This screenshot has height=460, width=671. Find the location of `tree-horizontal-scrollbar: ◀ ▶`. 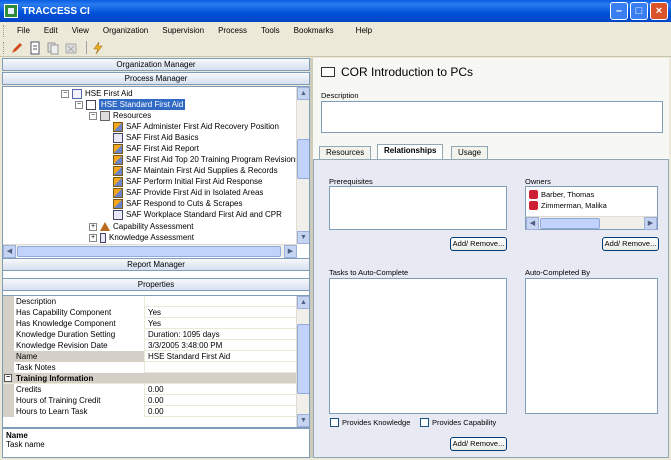

tree-horizontal-scrollbar: ◀ ▶ is located at coordinates (150, 251).